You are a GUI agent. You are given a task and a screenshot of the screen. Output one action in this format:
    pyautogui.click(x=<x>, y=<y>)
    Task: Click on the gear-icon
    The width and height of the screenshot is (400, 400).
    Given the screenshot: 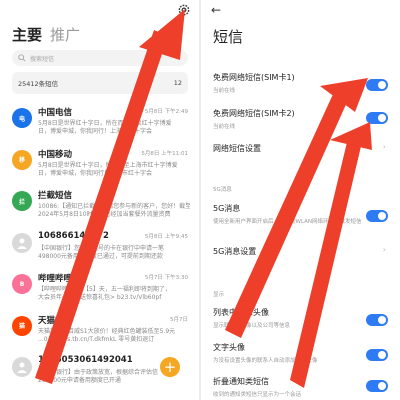 What is the action you would take?
    pyautogui.click(x=184, y=10)
    